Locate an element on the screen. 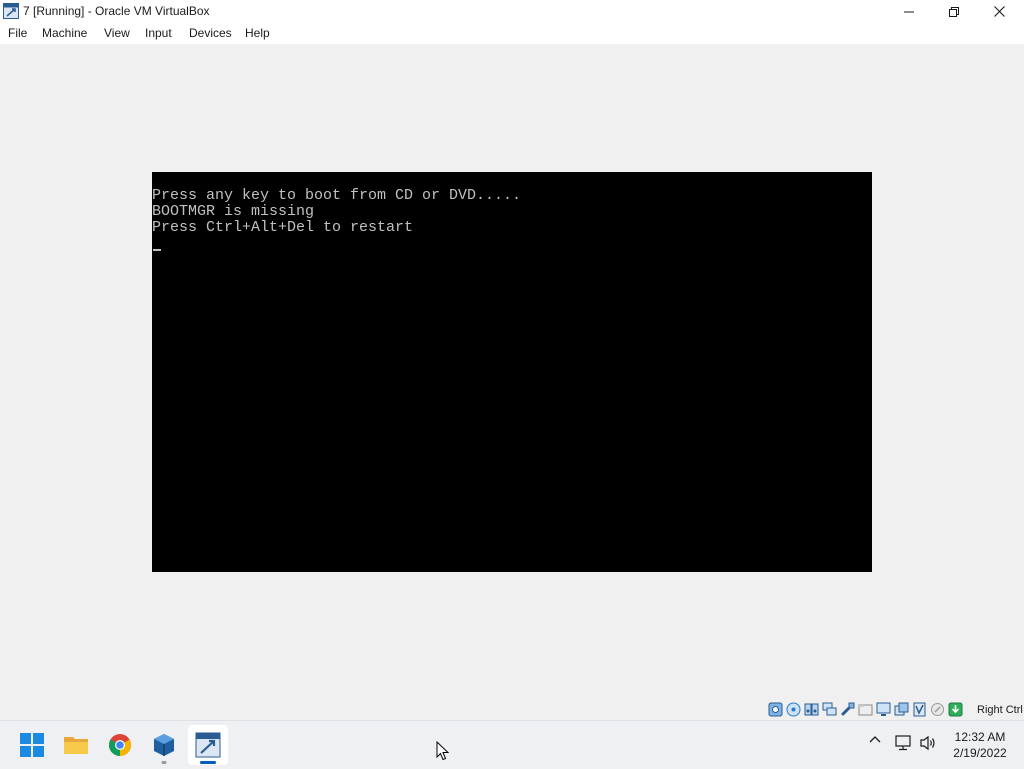  hard-disk-icon is located at coordinates (775, 709).